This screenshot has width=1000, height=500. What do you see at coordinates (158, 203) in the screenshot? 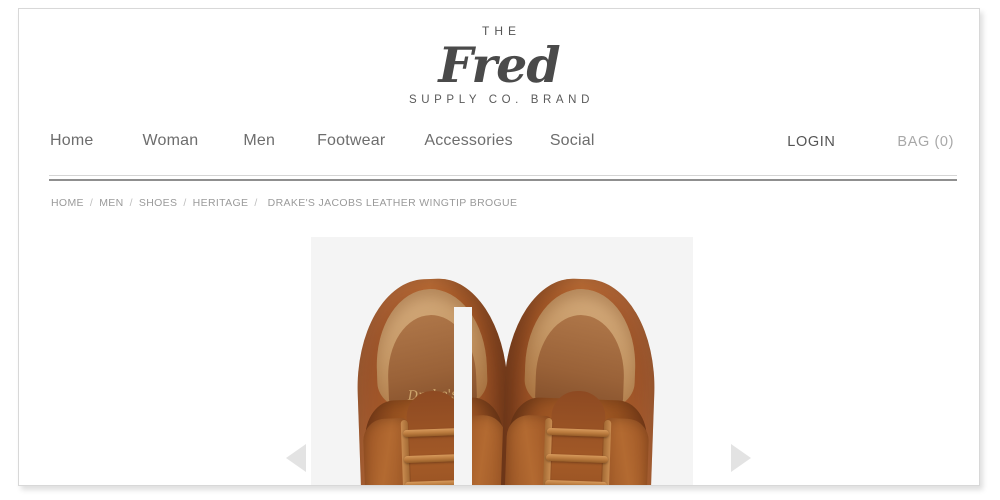
I see `breadcrumb-item-shoes: SHOES` at bounding box center [158, 203].